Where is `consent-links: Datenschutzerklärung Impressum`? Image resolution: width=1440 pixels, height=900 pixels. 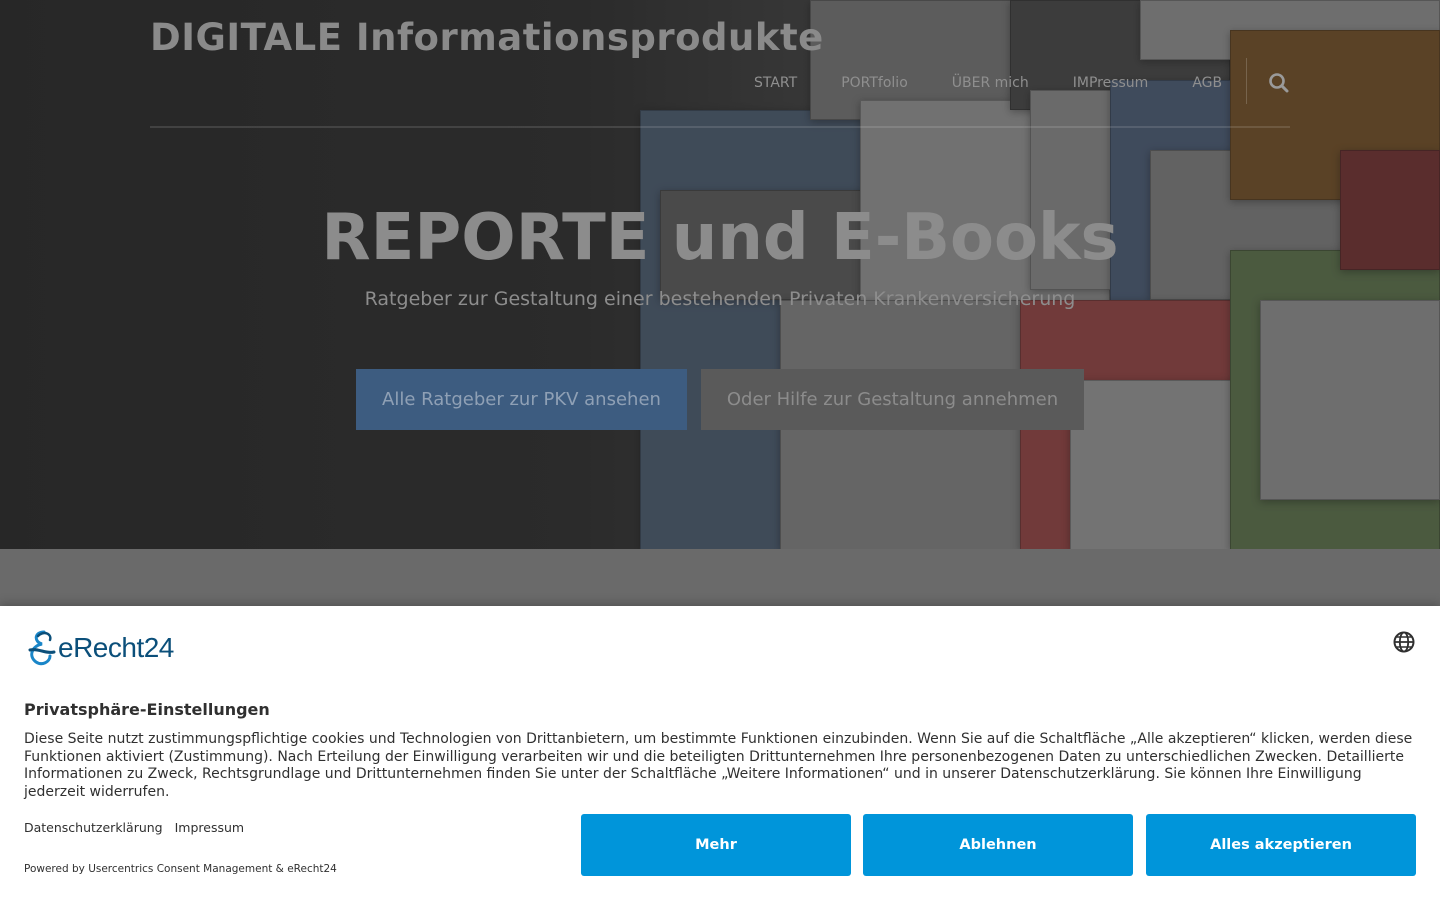
consent-links: Datenschutzerklärung Impressum is located at coordinates (134, 827).